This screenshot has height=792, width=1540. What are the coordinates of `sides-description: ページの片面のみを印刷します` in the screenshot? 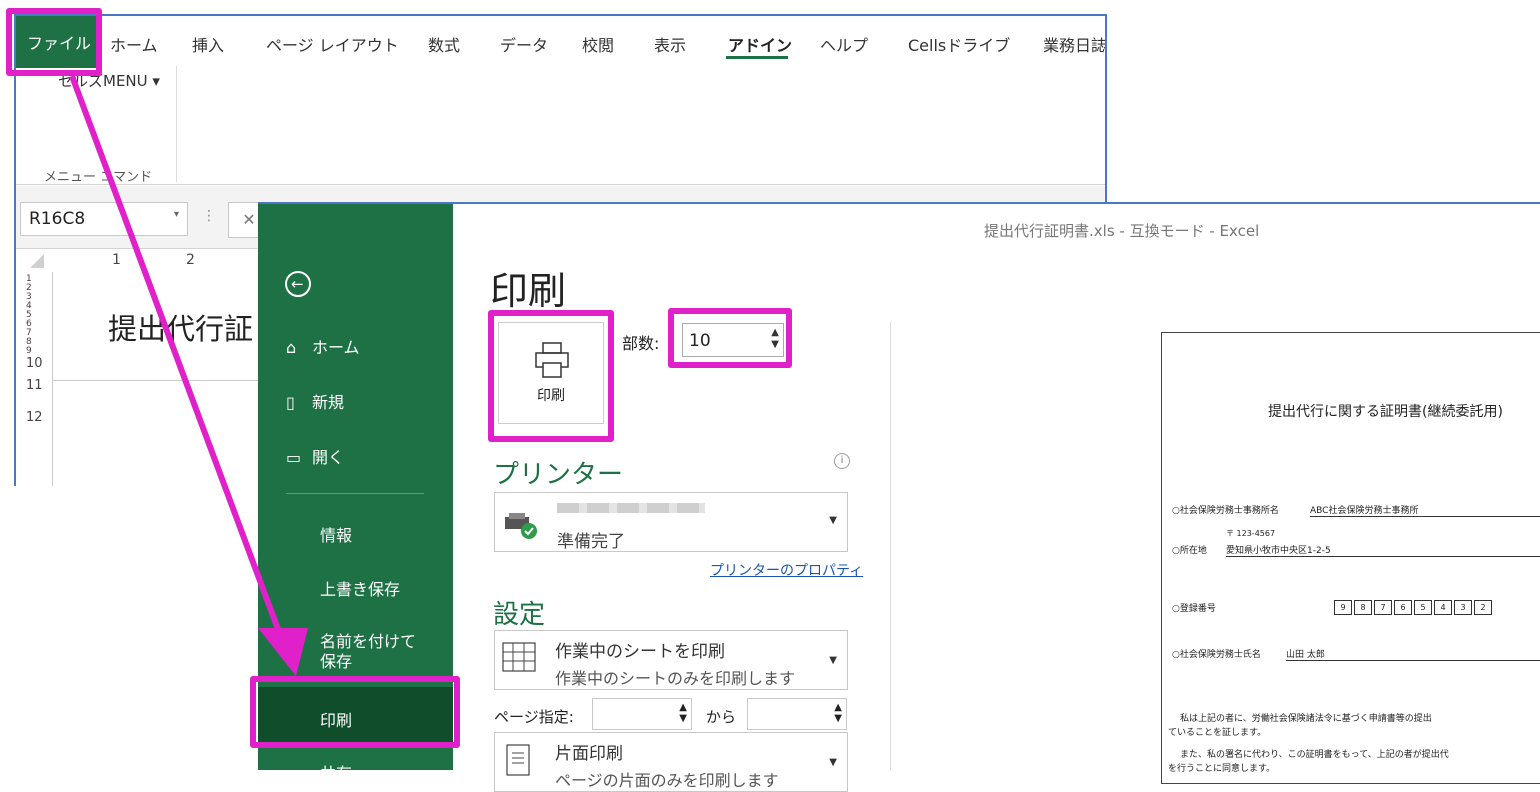 It's located at (667, 780).